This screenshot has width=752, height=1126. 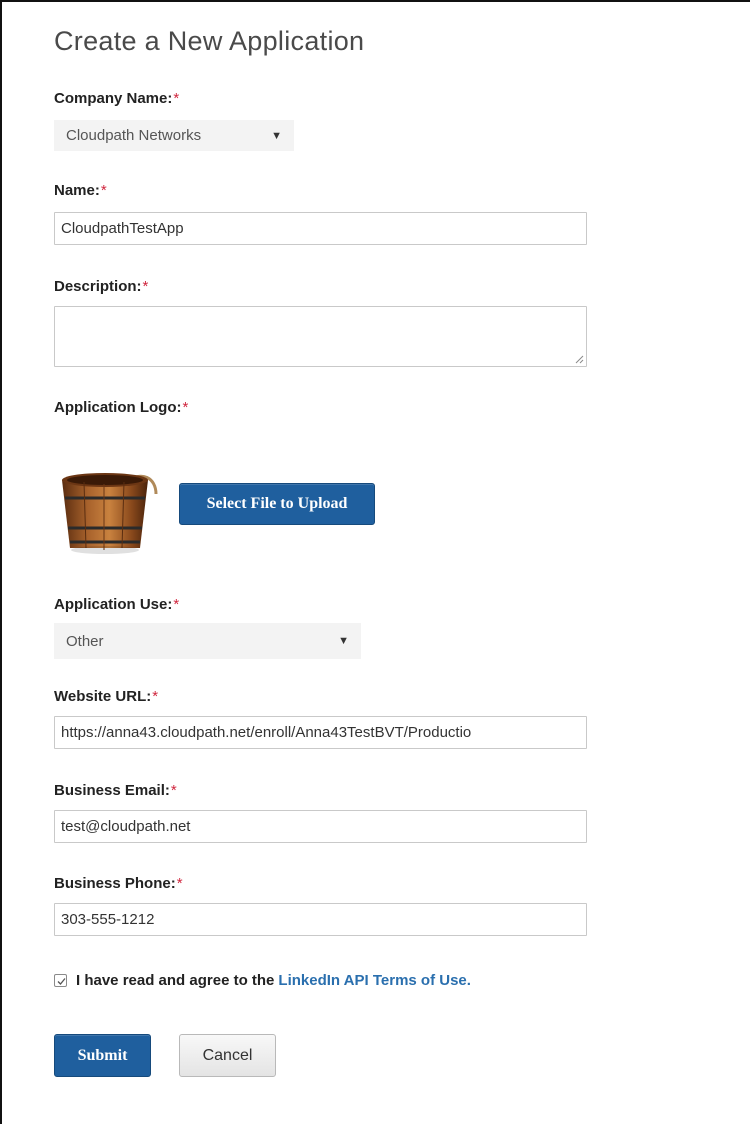 What do you see at coordinates (175, 980) in the screenshot?
I see `terms-text: I have read and agree to the` at bounding box center [175, 980].